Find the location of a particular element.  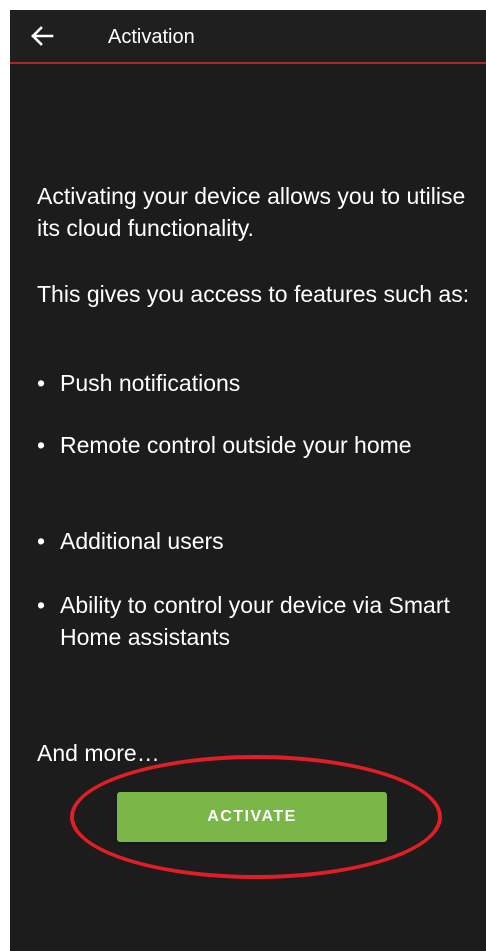

arrow-left-icon is located at coordinates (42, 36).